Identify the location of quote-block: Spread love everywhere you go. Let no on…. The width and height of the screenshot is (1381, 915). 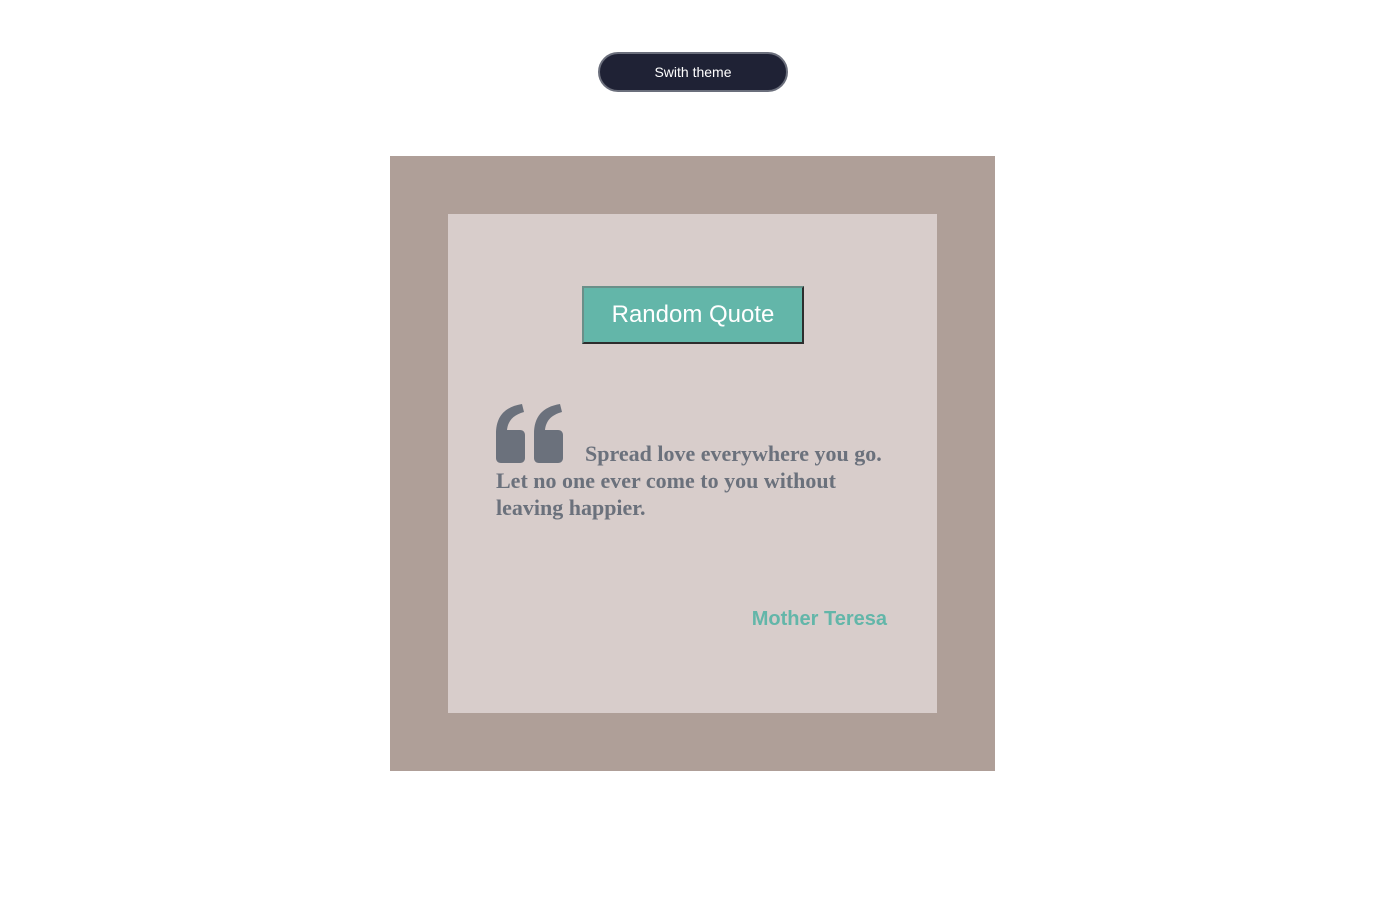
(696, 462).